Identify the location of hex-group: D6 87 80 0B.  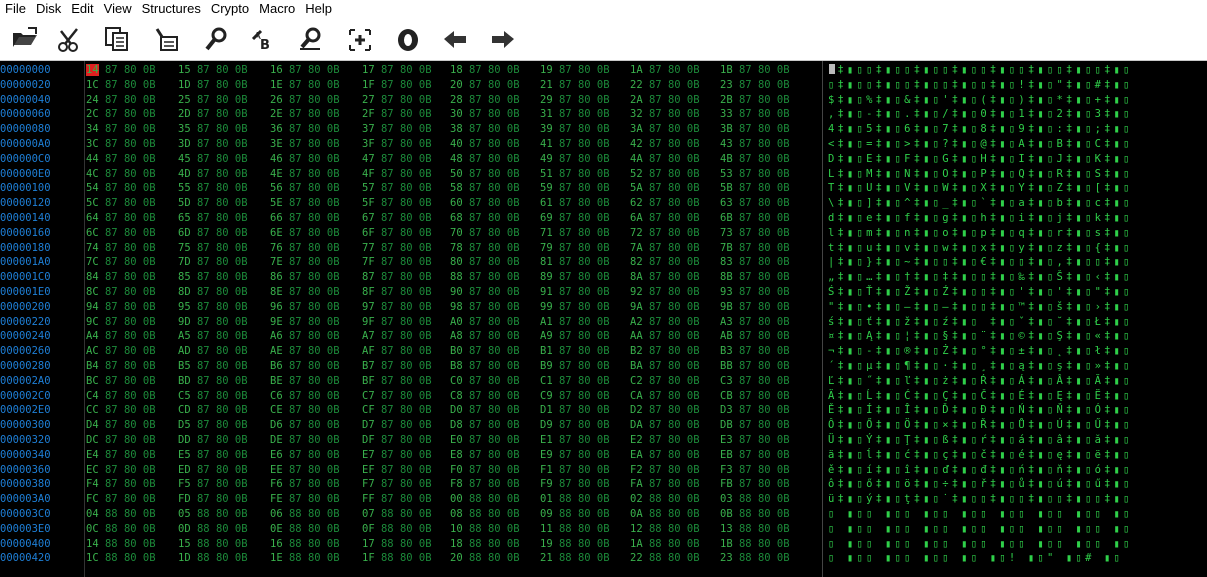
(305, 425).